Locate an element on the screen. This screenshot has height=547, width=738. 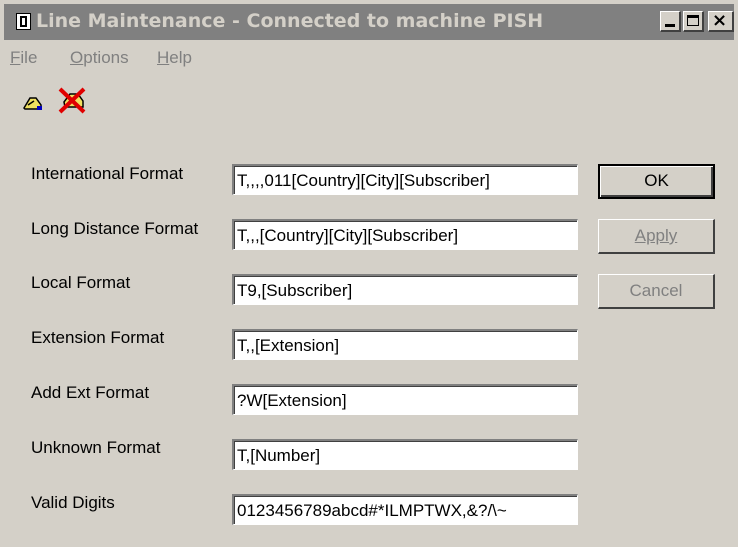
menu-help: Help is located at coordinates (174, 58).